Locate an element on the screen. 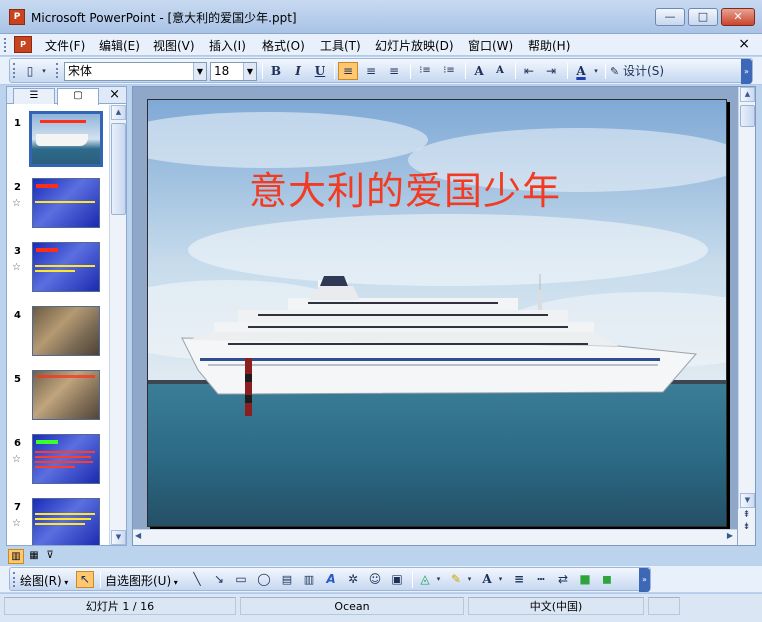 The width and height of the screenshot is (762, 622). line-color-dropdown-icon: ▾ is located at coordinates (469, 579).